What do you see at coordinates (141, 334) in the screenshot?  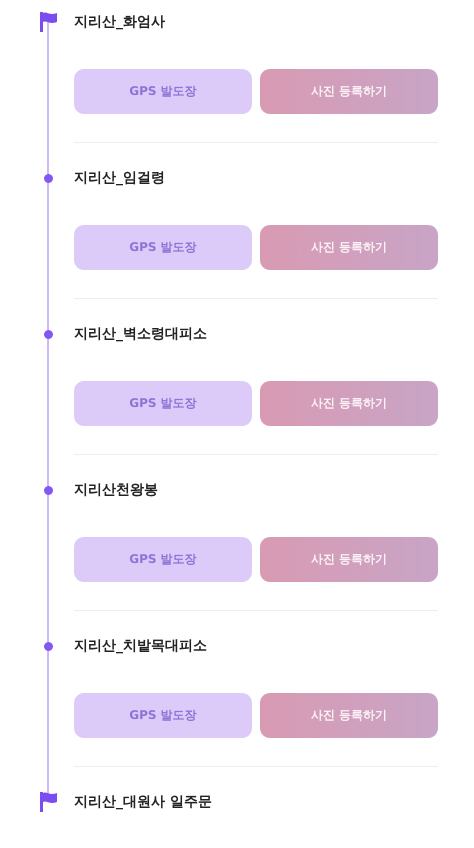 I see `stop-title: 지리산_벽소령대피소` at bounding box center [141, 334].